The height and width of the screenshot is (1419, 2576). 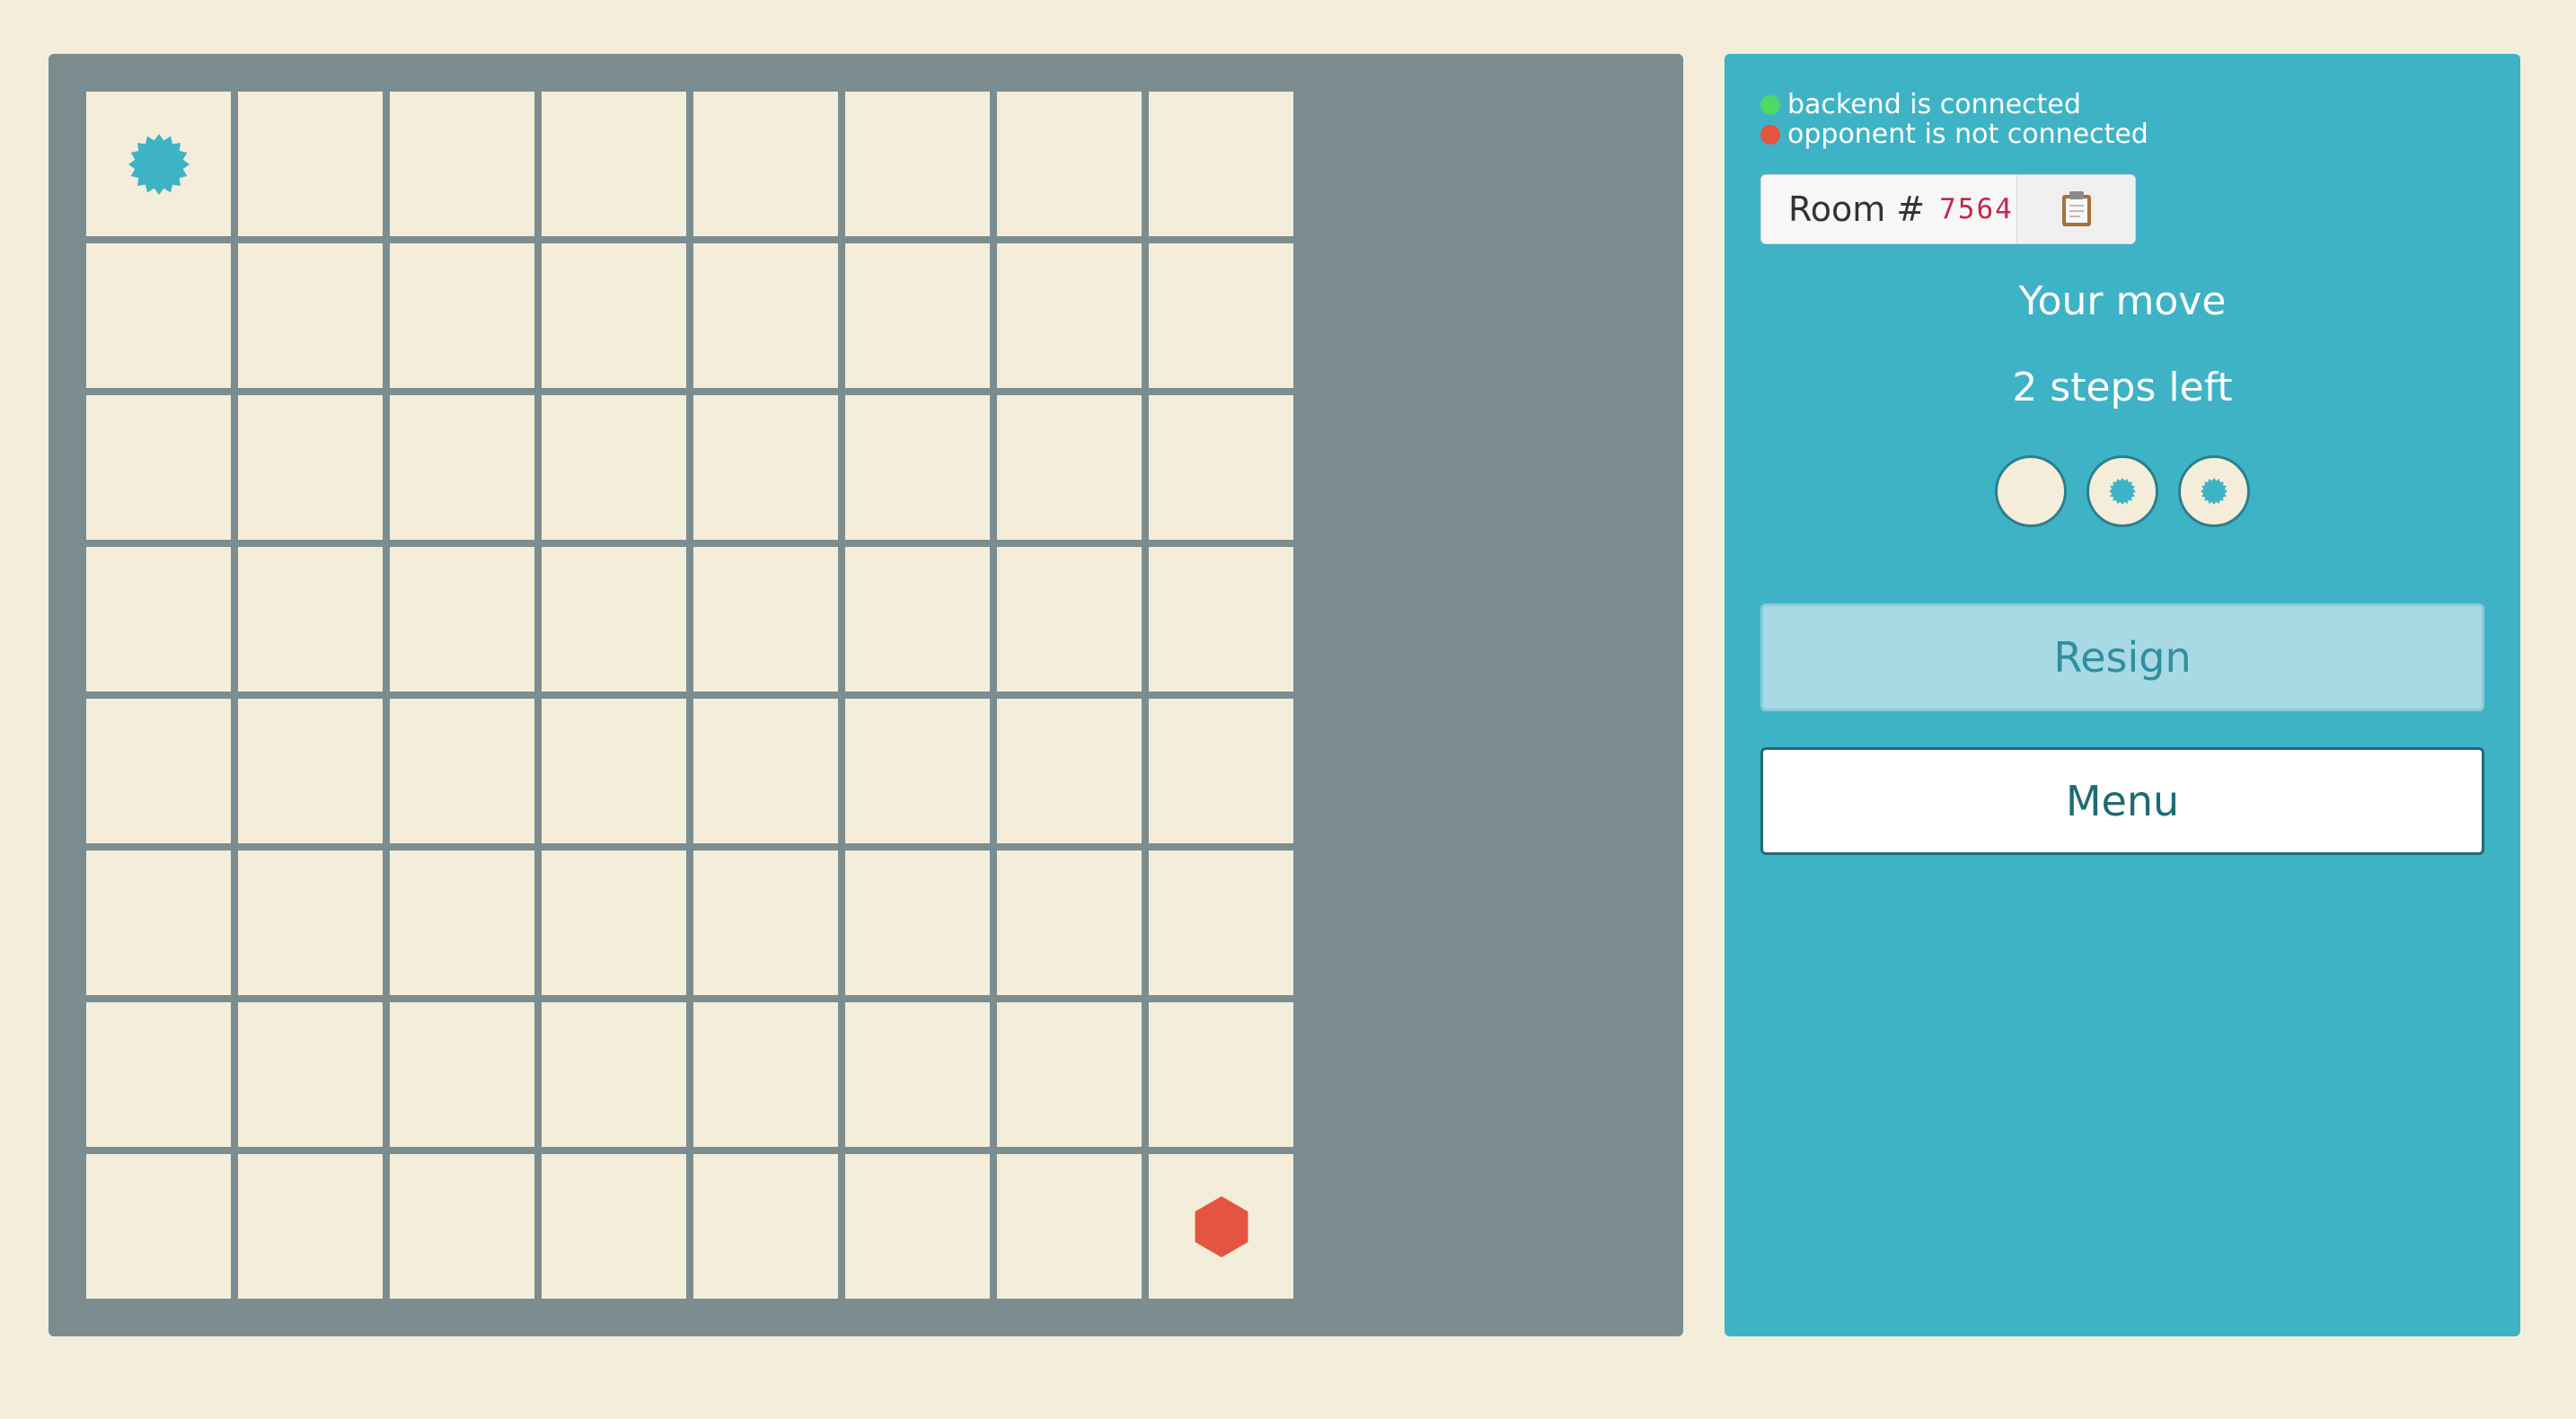 I want to click on opponent-hexagon-piece-icon, so click(x=1221, y=1226).